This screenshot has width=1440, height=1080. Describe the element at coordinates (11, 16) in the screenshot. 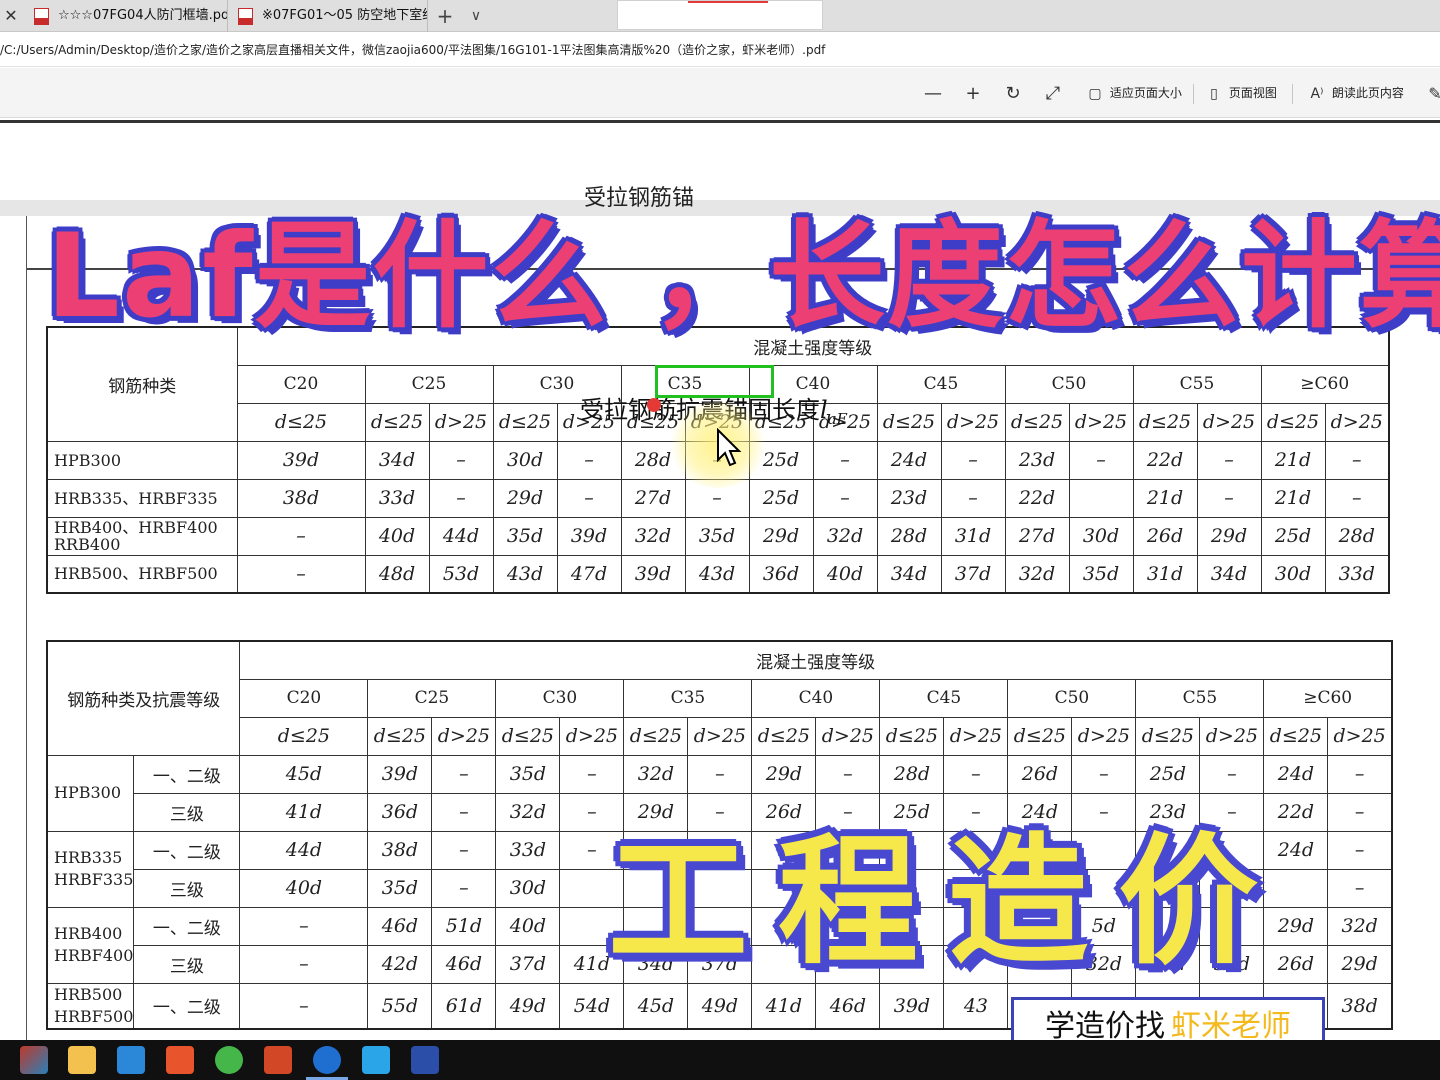

I see `close-tab-icon: ✕` at that location.